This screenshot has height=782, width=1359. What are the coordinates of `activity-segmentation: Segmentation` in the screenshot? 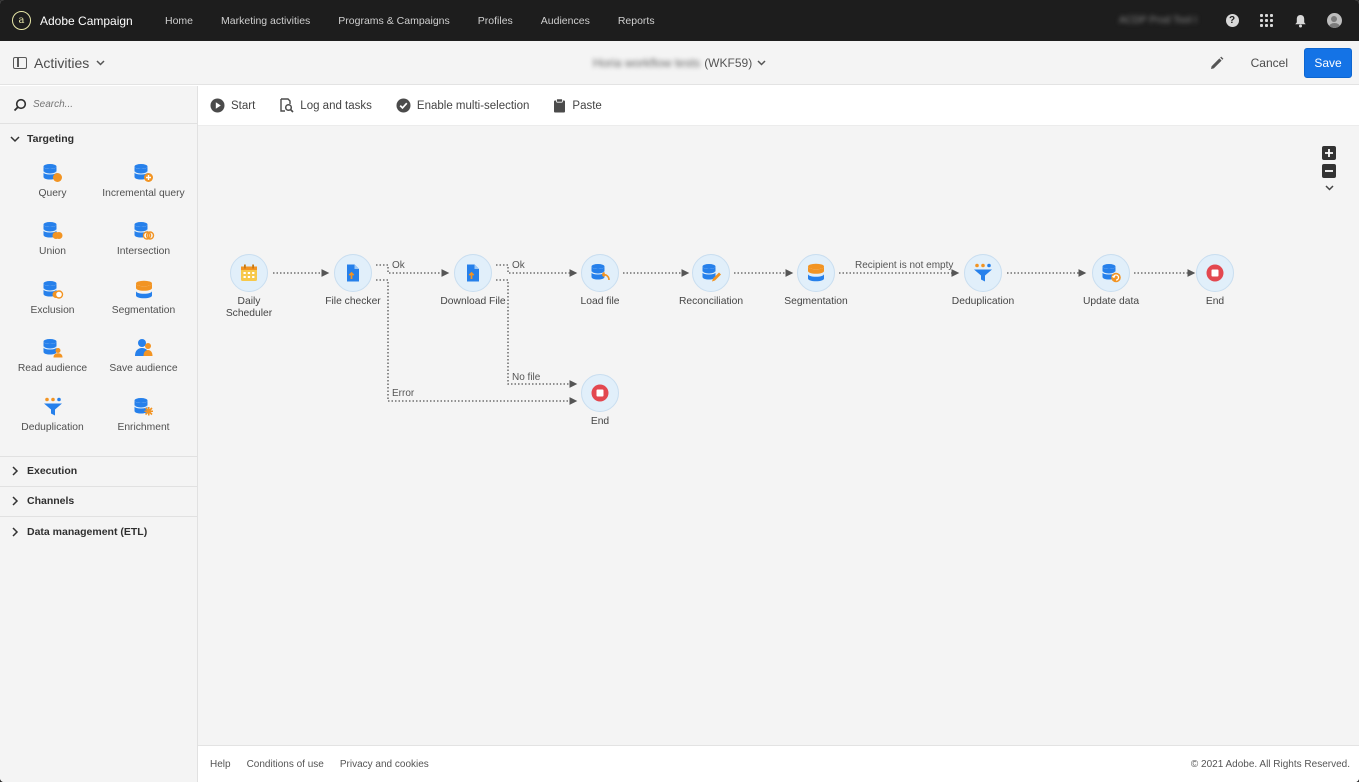 It's located at (143, 300).